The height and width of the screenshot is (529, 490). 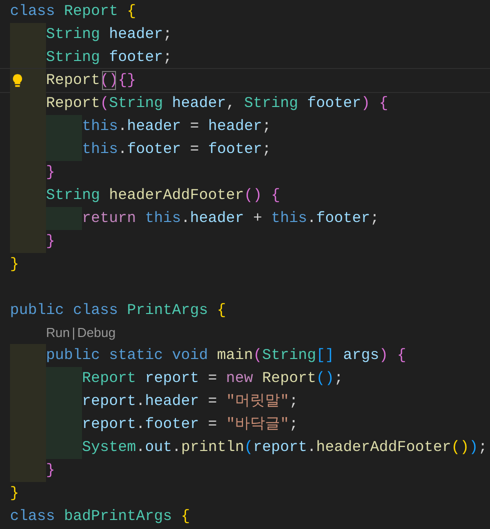 I want to click on variable-name: args, so click(x=361, y=356).